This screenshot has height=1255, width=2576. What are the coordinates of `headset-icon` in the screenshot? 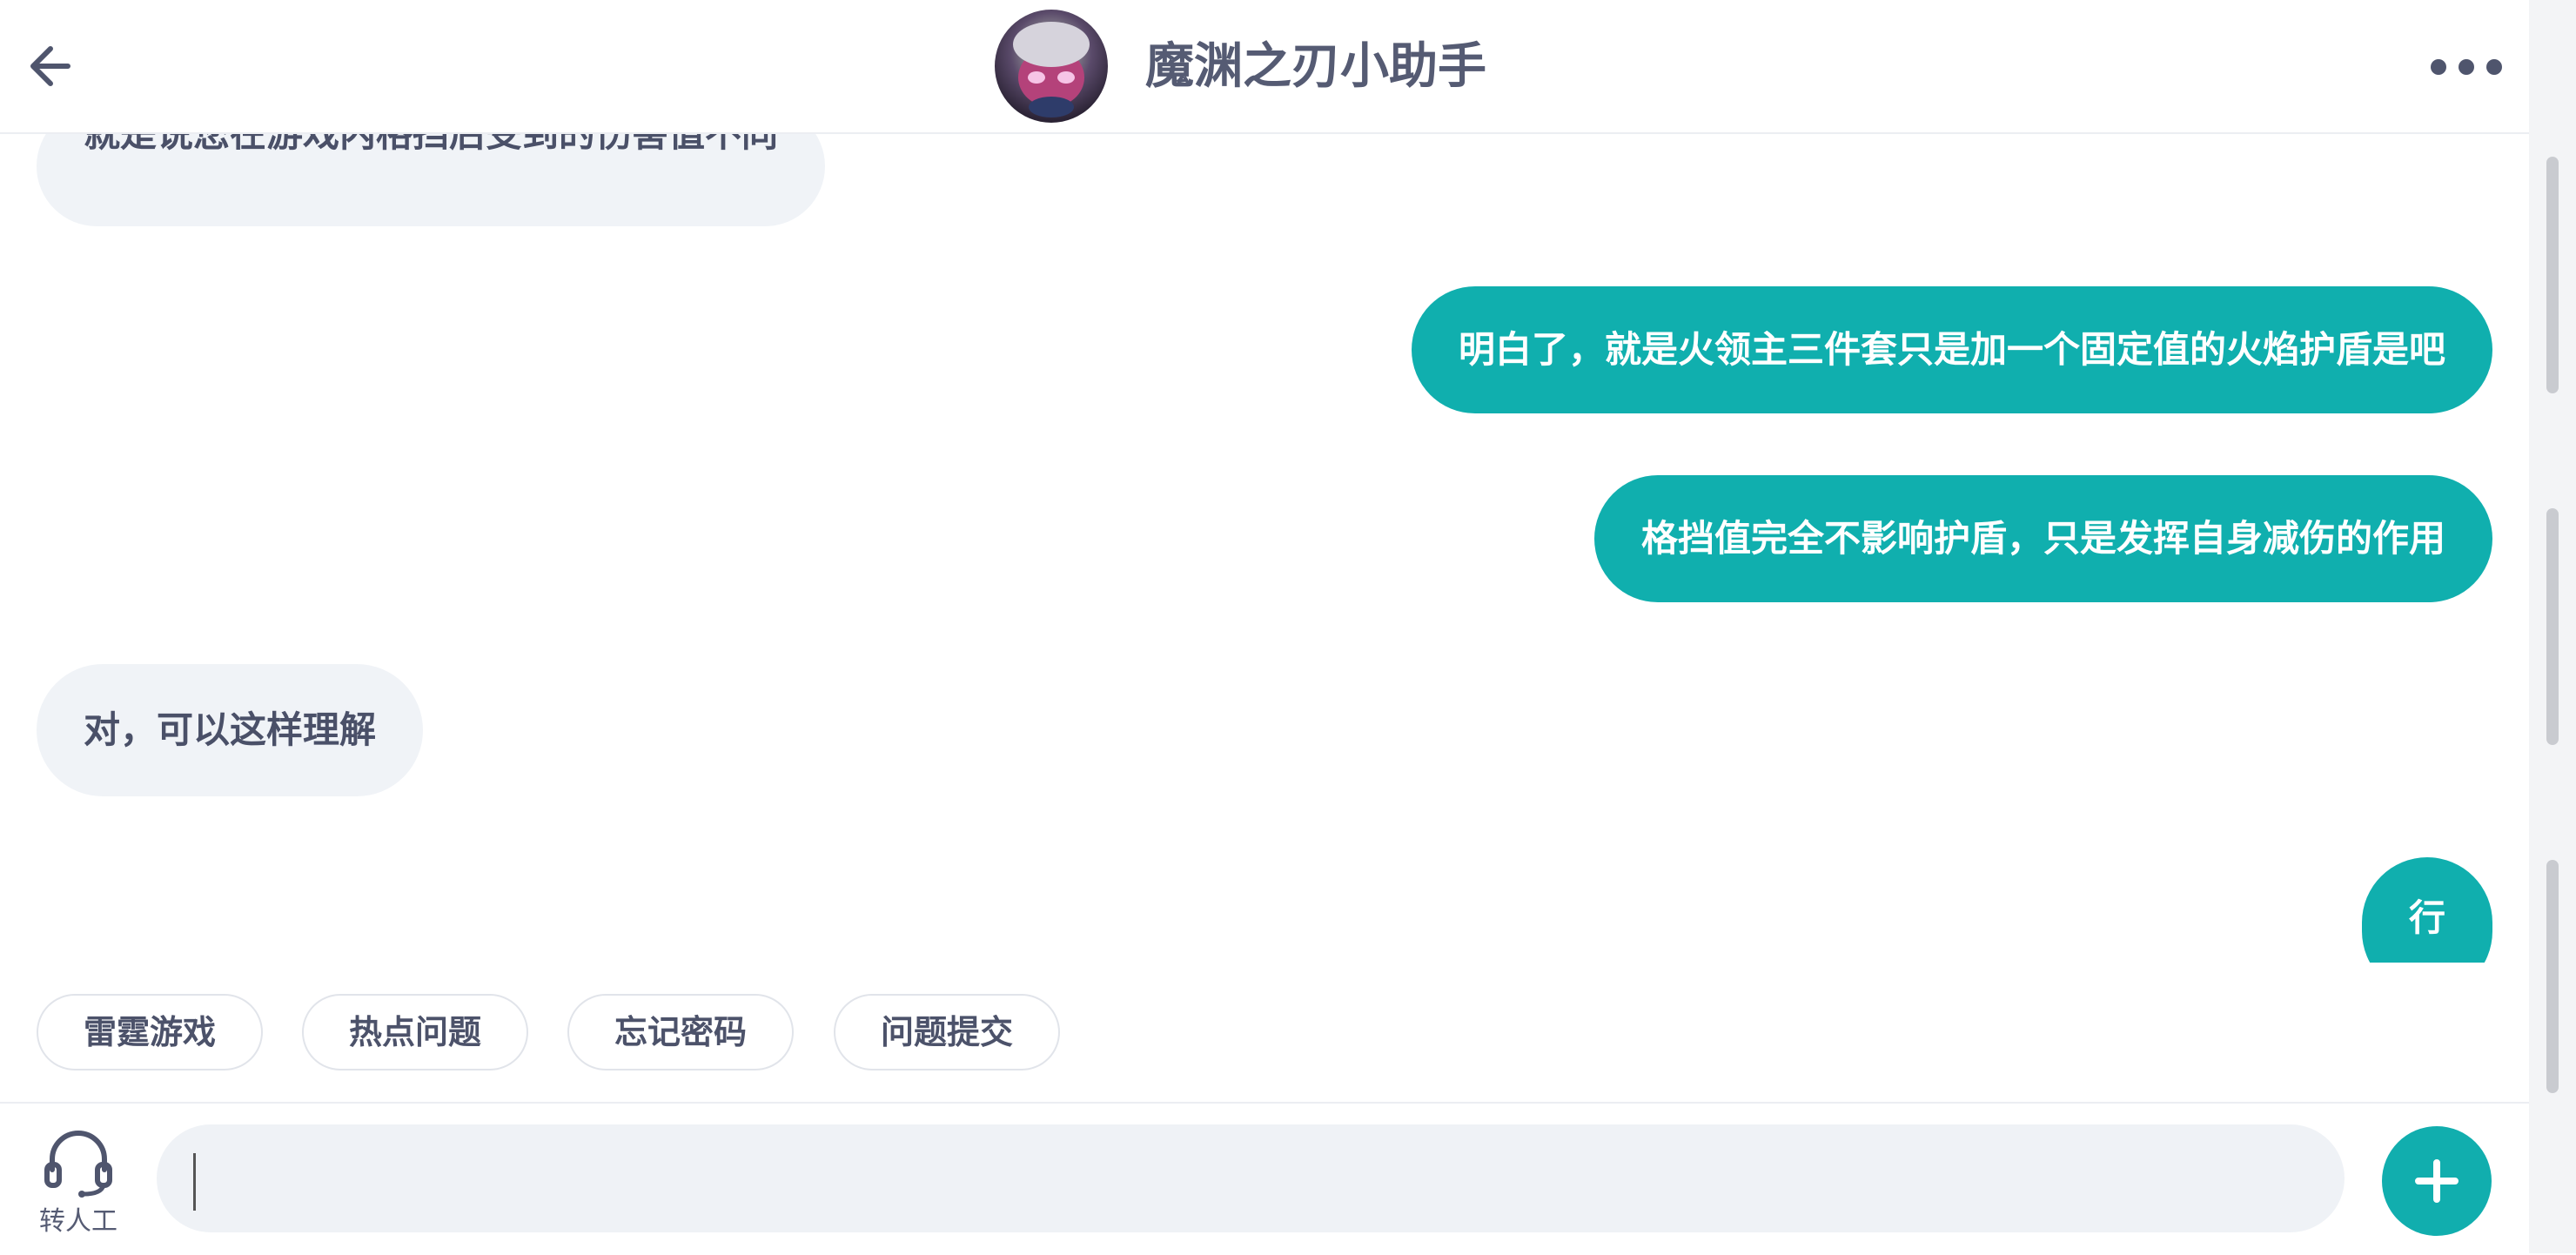 It's located at (78, 1164).